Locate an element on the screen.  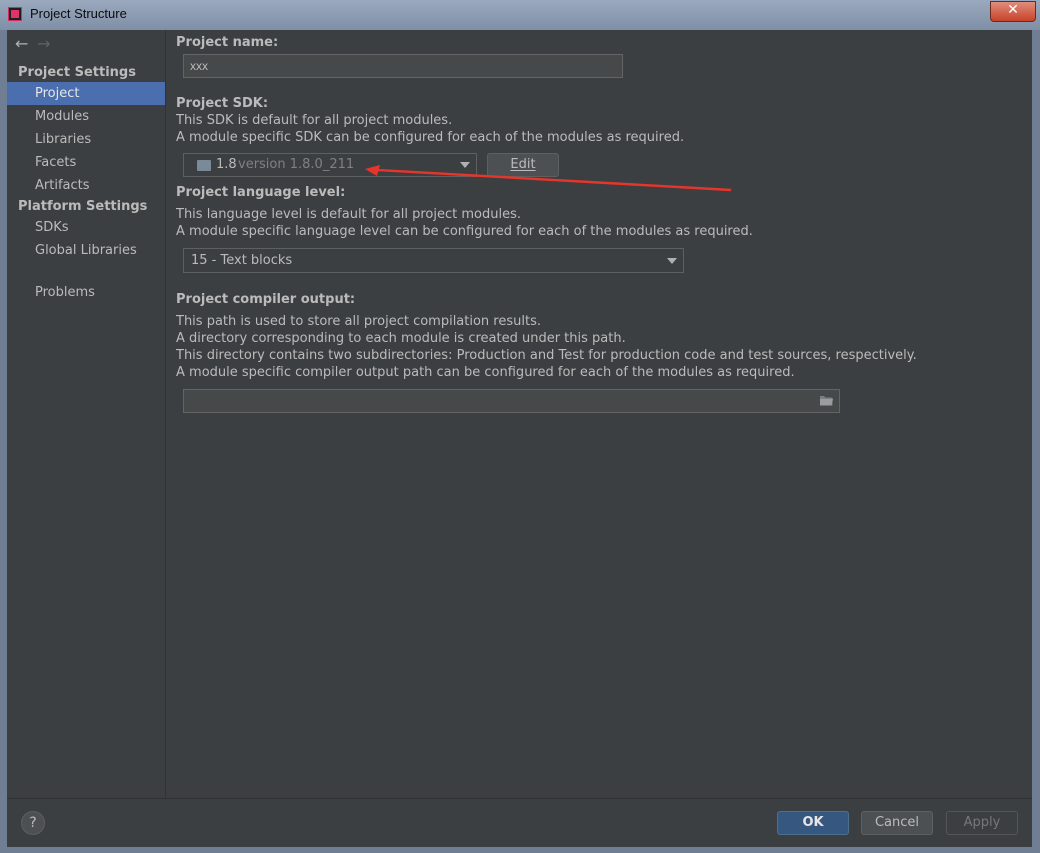
compiler-output-field is located at coordinates (511, 401).